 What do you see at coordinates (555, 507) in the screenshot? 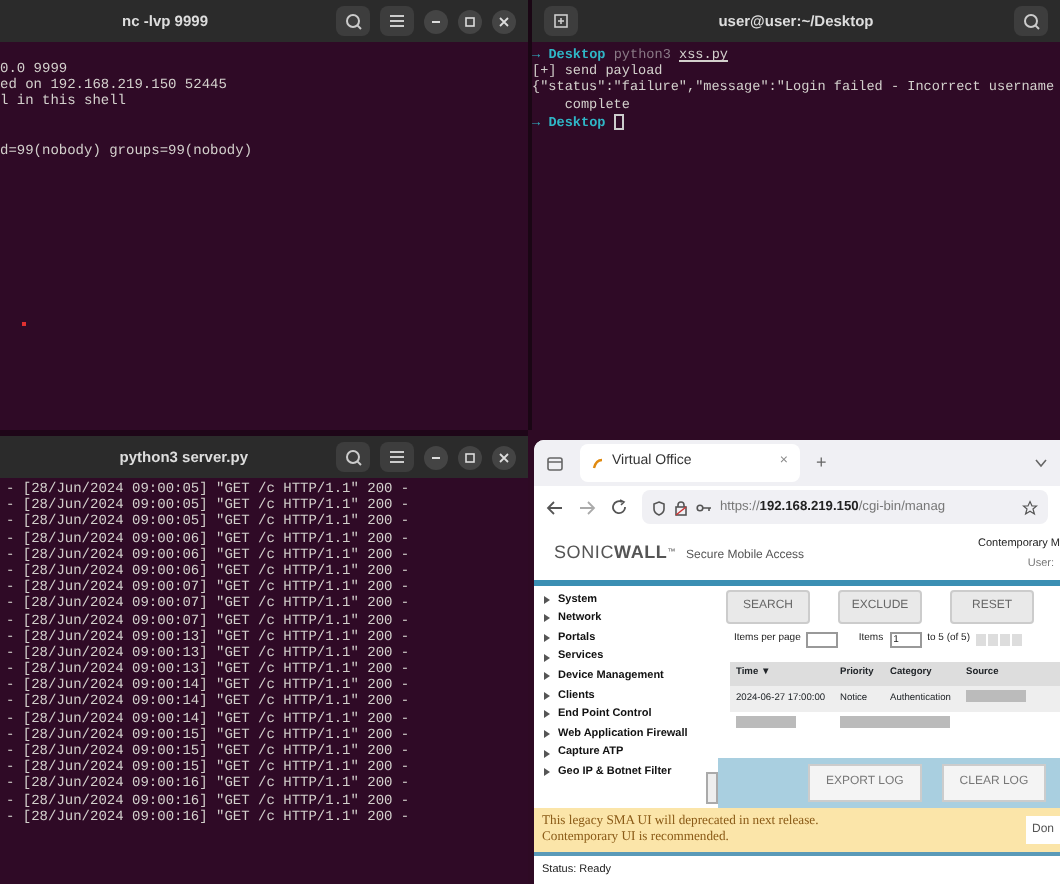
I see `back-icon` at bounding box center [555, 507].